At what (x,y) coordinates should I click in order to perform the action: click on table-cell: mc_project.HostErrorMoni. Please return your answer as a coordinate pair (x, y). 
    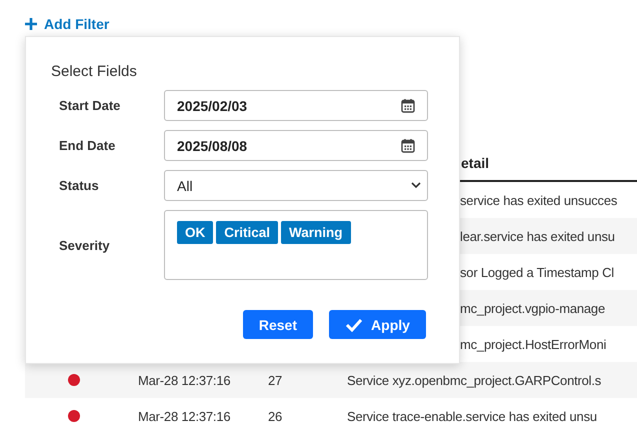
    Looking at the image, I should click on (533, 344).